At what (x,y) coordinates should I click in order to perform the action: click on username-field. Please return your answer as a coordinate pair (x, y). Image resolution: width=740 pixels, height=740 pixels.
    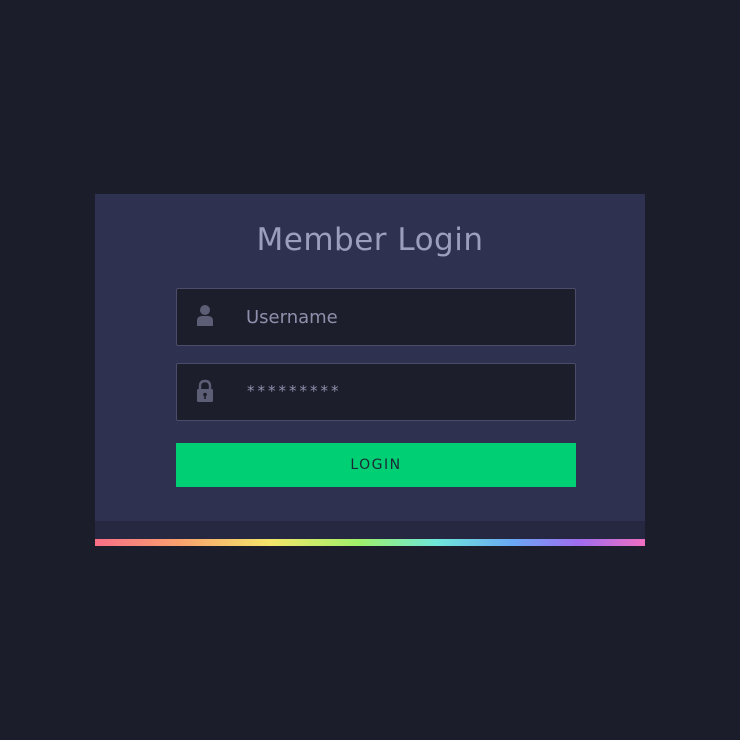
    Looking at the image, I should click on (376, 317).